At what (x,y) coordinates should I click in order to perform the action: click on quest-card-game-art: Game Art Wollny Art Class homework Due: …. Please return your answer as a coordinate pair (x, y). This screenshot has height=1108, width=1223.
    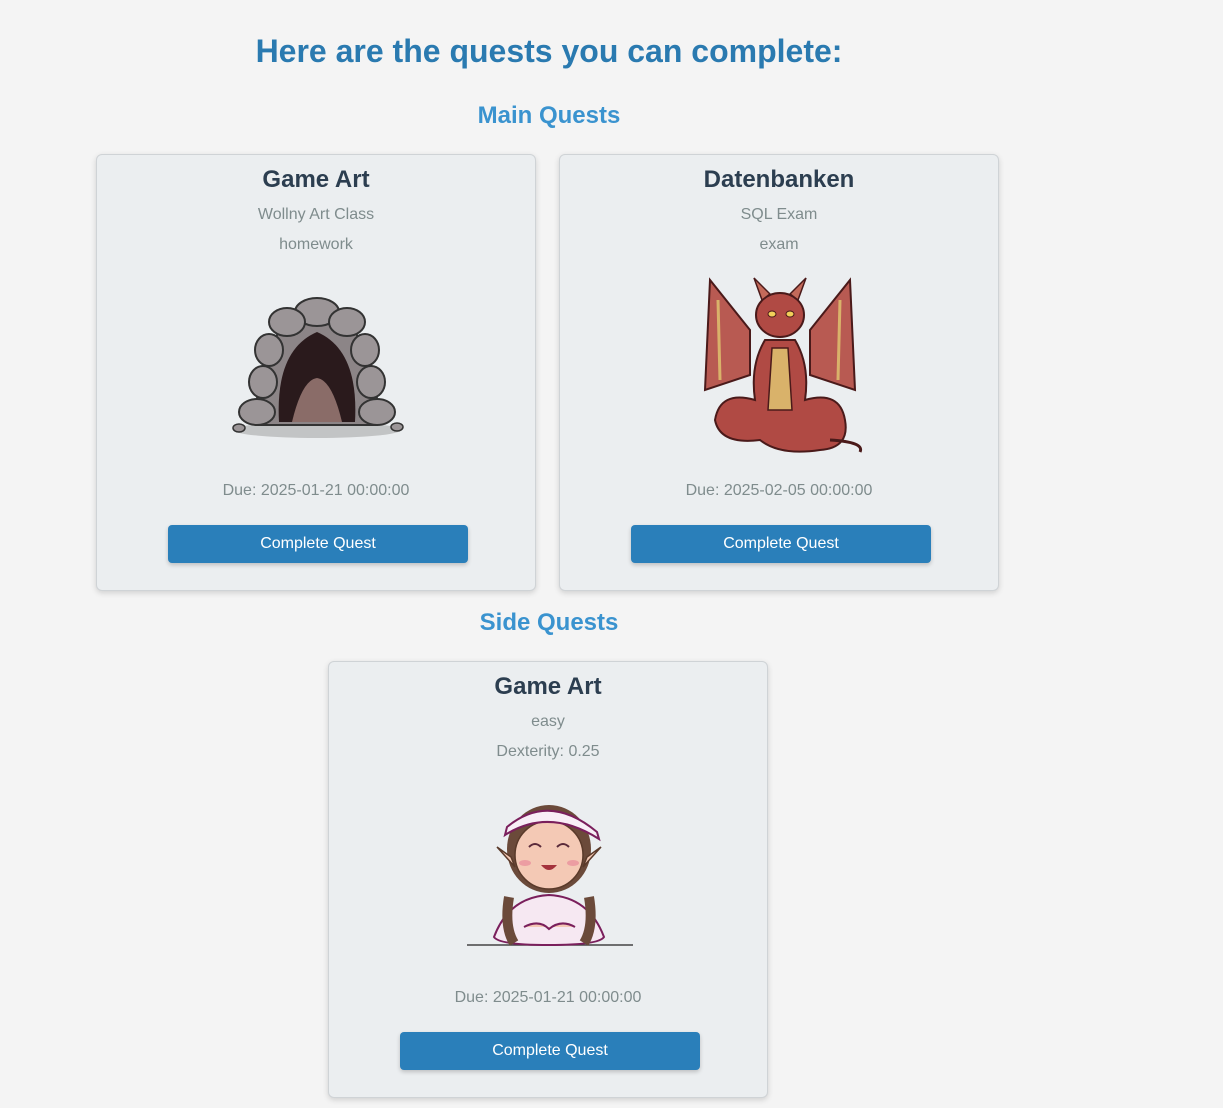
    Looking at the image, I should click on (316, 372).